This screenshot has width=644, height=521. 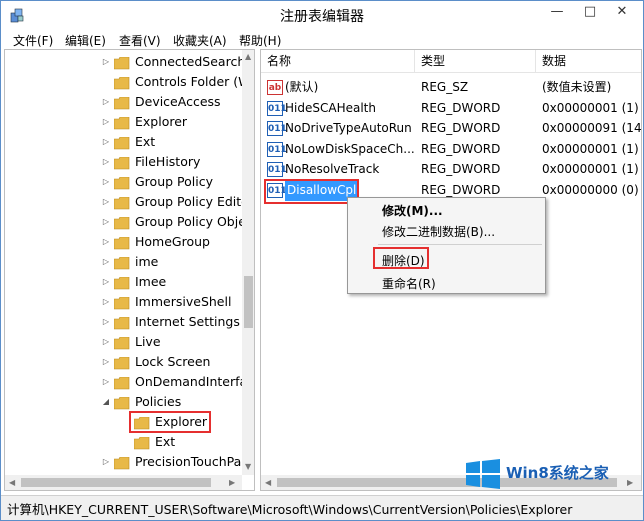 I want to click on scroll-right-icon: ▶, so click(x=232, y=482).